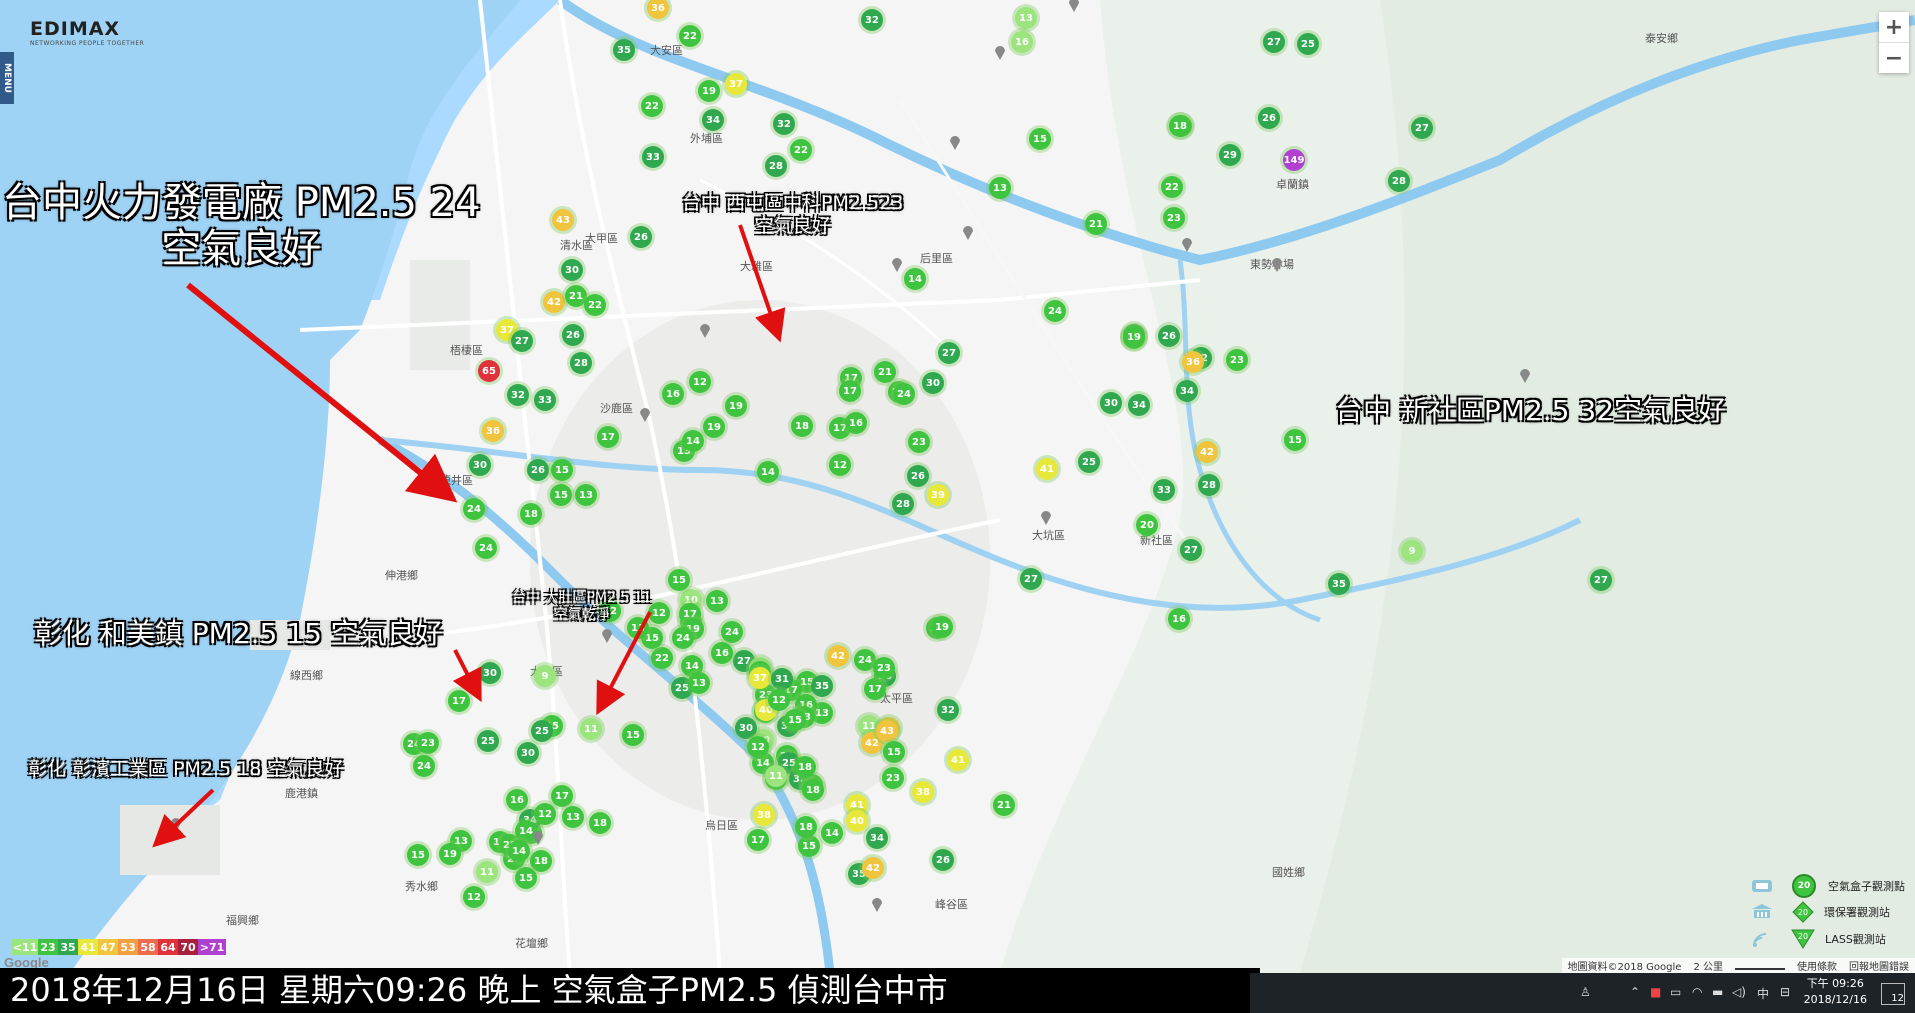 This screenshot has width=1915, height=1013. I want to click on station-marker: 65, so click(489, 371).